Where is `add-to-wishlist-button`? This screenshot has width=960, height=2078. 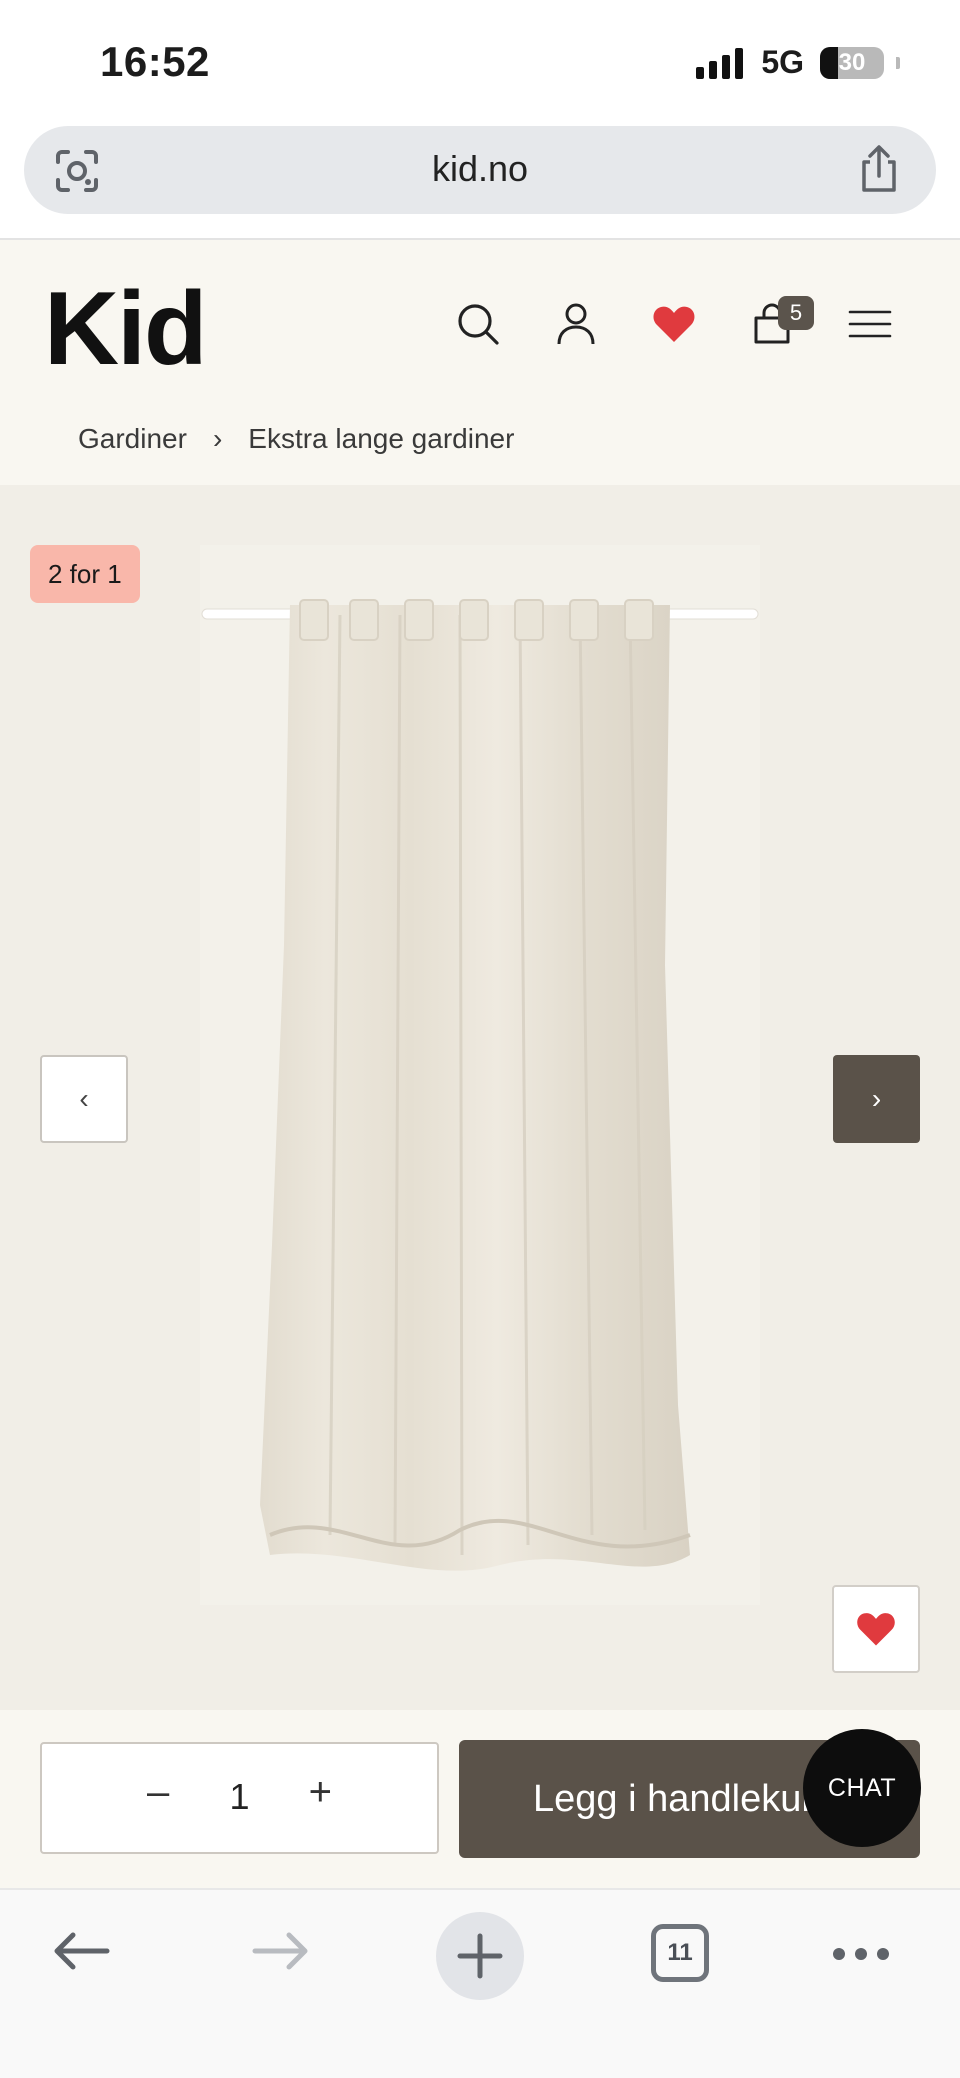
add-to-wishlist-button is located at coordinates (876, 1629).